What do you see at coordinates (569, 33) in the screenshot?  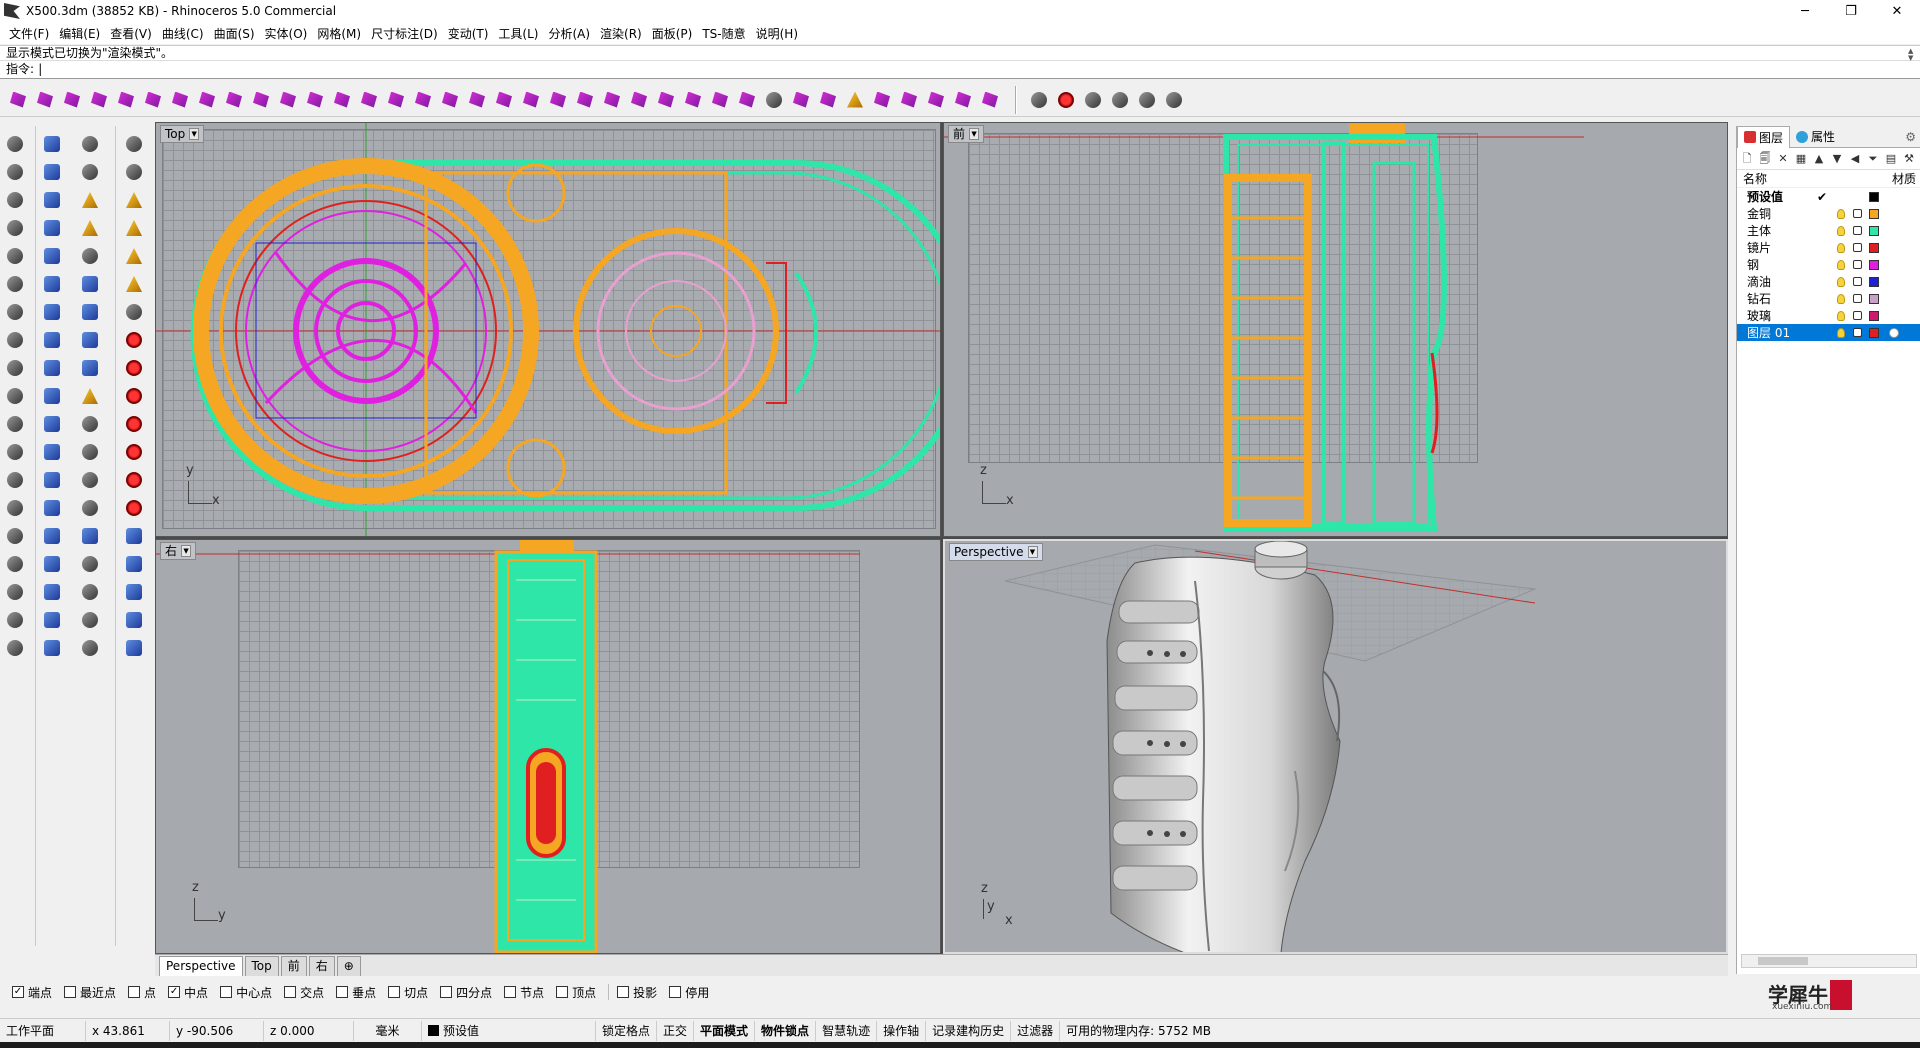 I see `menu-analyze: 分析(A)` at bounding box center [569, 33].